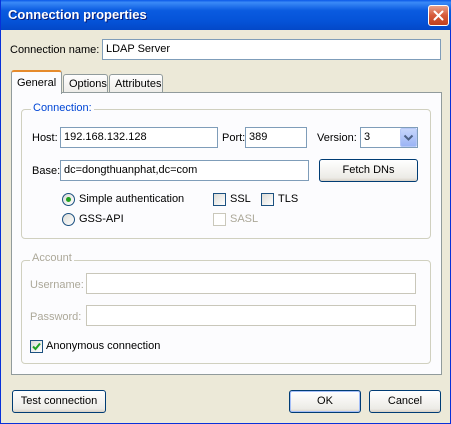 The height and width of the screenshot is (424, 451). Describe the element at coordinates (267, 199) in the screenshot. I see `tls-checkbox` at that location.